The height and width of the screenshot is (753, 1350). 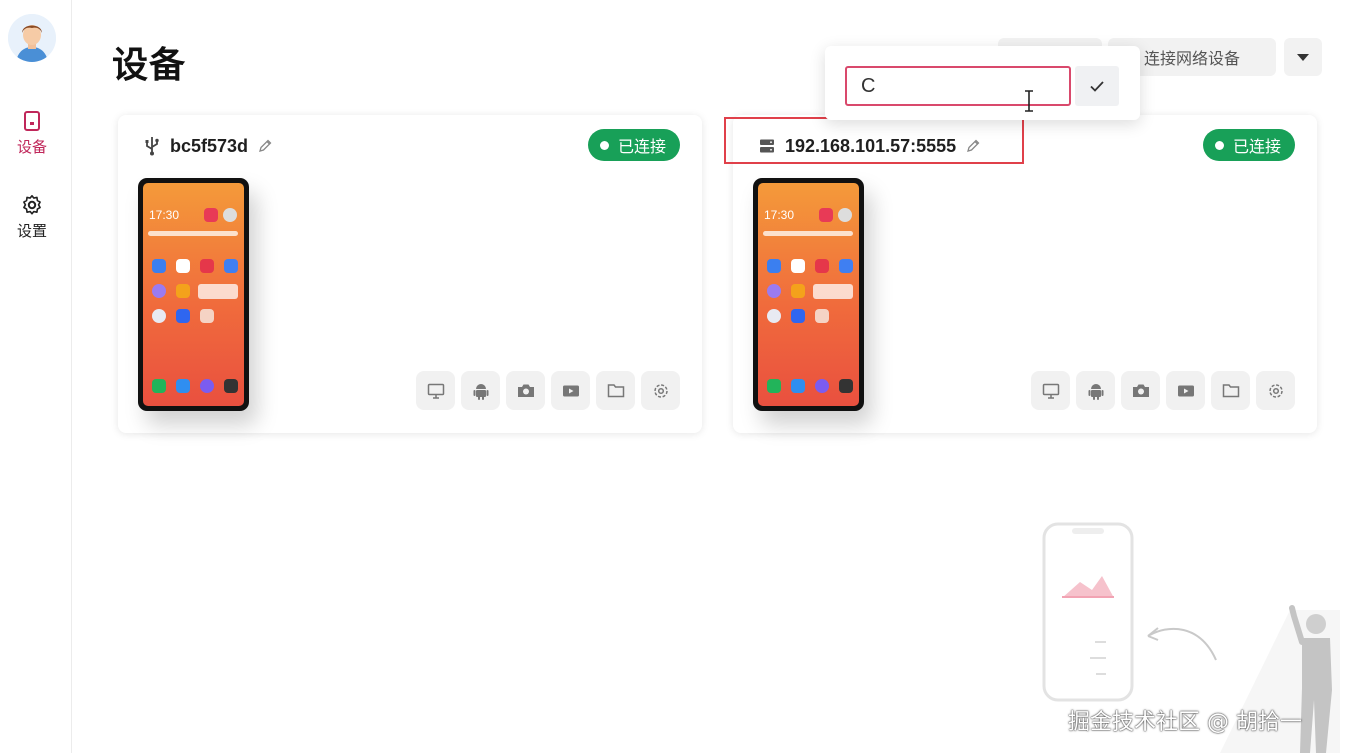 I want to click on more-dropdown-button, so click(x=1303, y=57).